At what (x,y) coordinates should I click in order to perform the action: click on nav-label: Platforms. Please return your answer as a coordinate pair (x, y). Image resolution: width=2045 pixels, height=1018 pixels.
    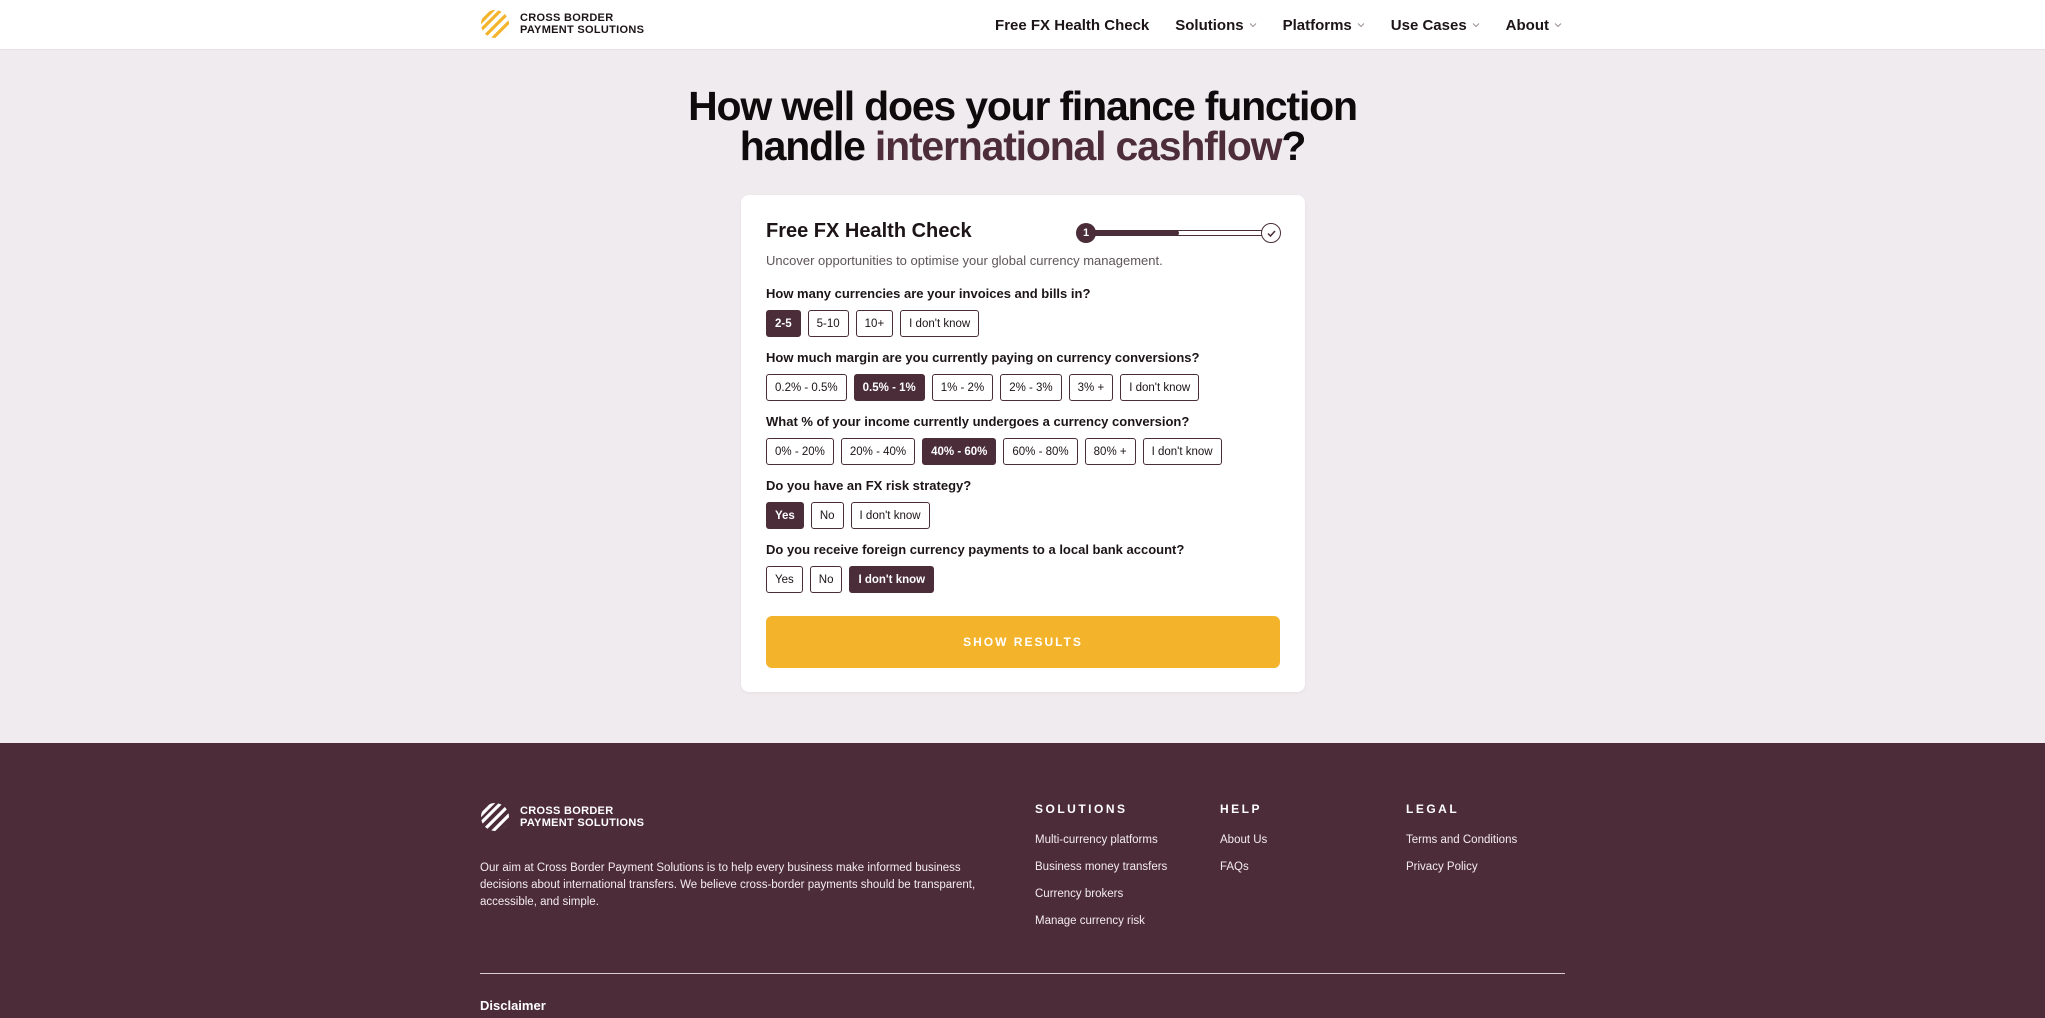
    Looking at the image, I should click on (1317, 25).